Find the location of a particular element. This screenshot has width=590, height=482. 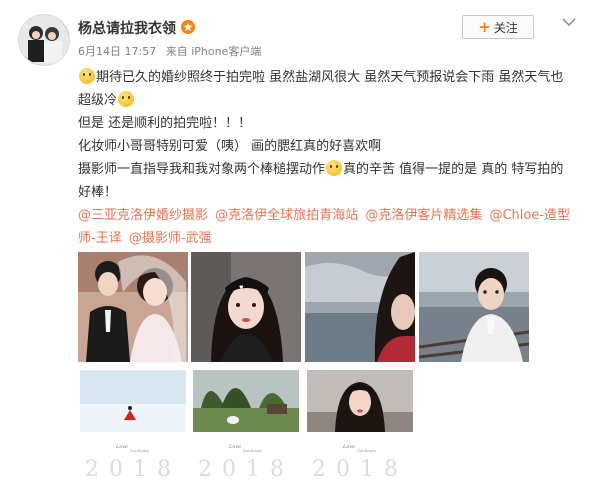

post-timestamp: 6月14日 17:57 is located at coordinates (117, 51).